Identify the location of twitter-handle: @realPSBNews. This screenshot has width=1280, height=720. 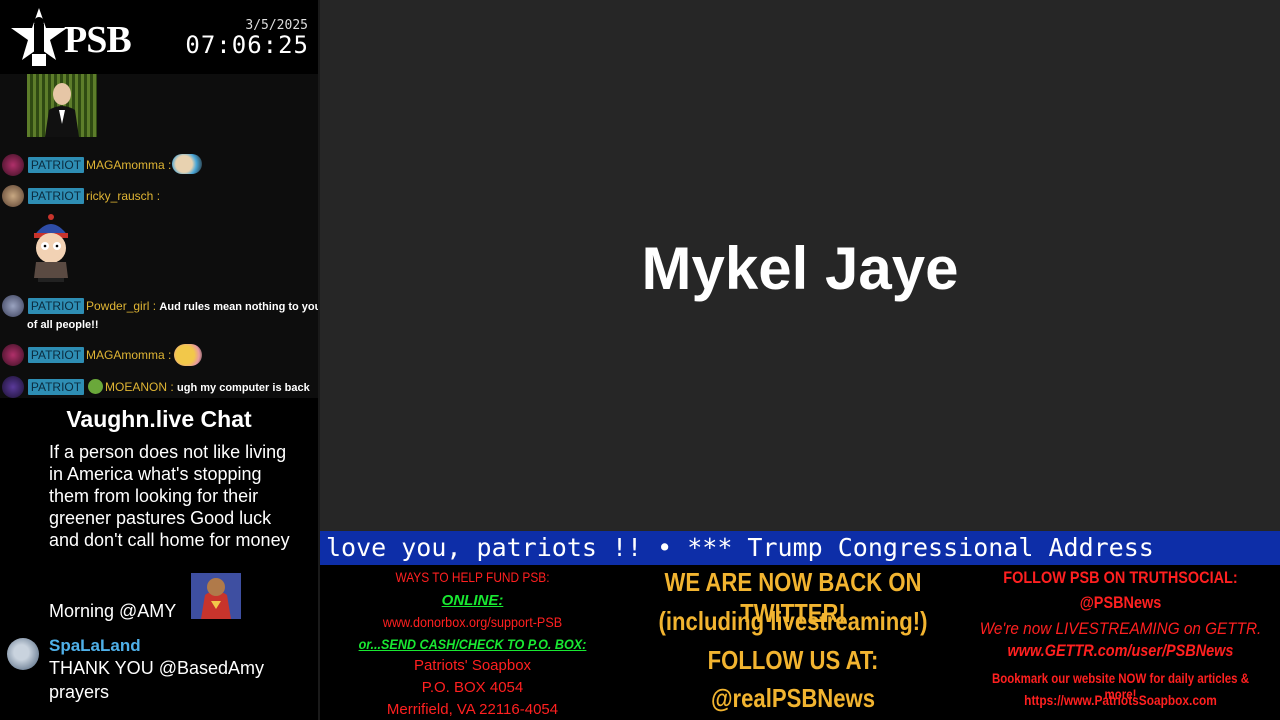
(793, 698).